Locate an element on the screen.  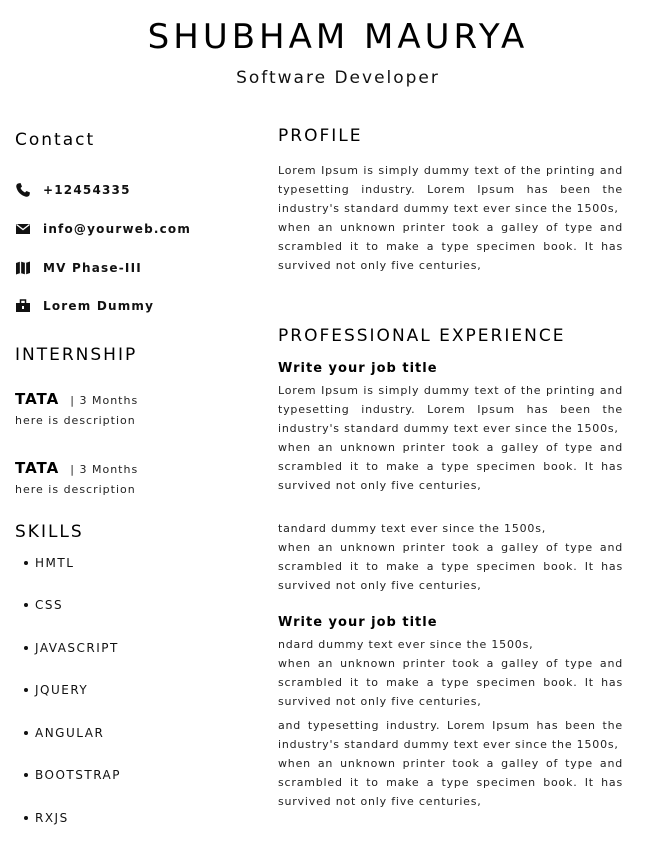
skill-label: CSS is located at coordinates (49, 605).